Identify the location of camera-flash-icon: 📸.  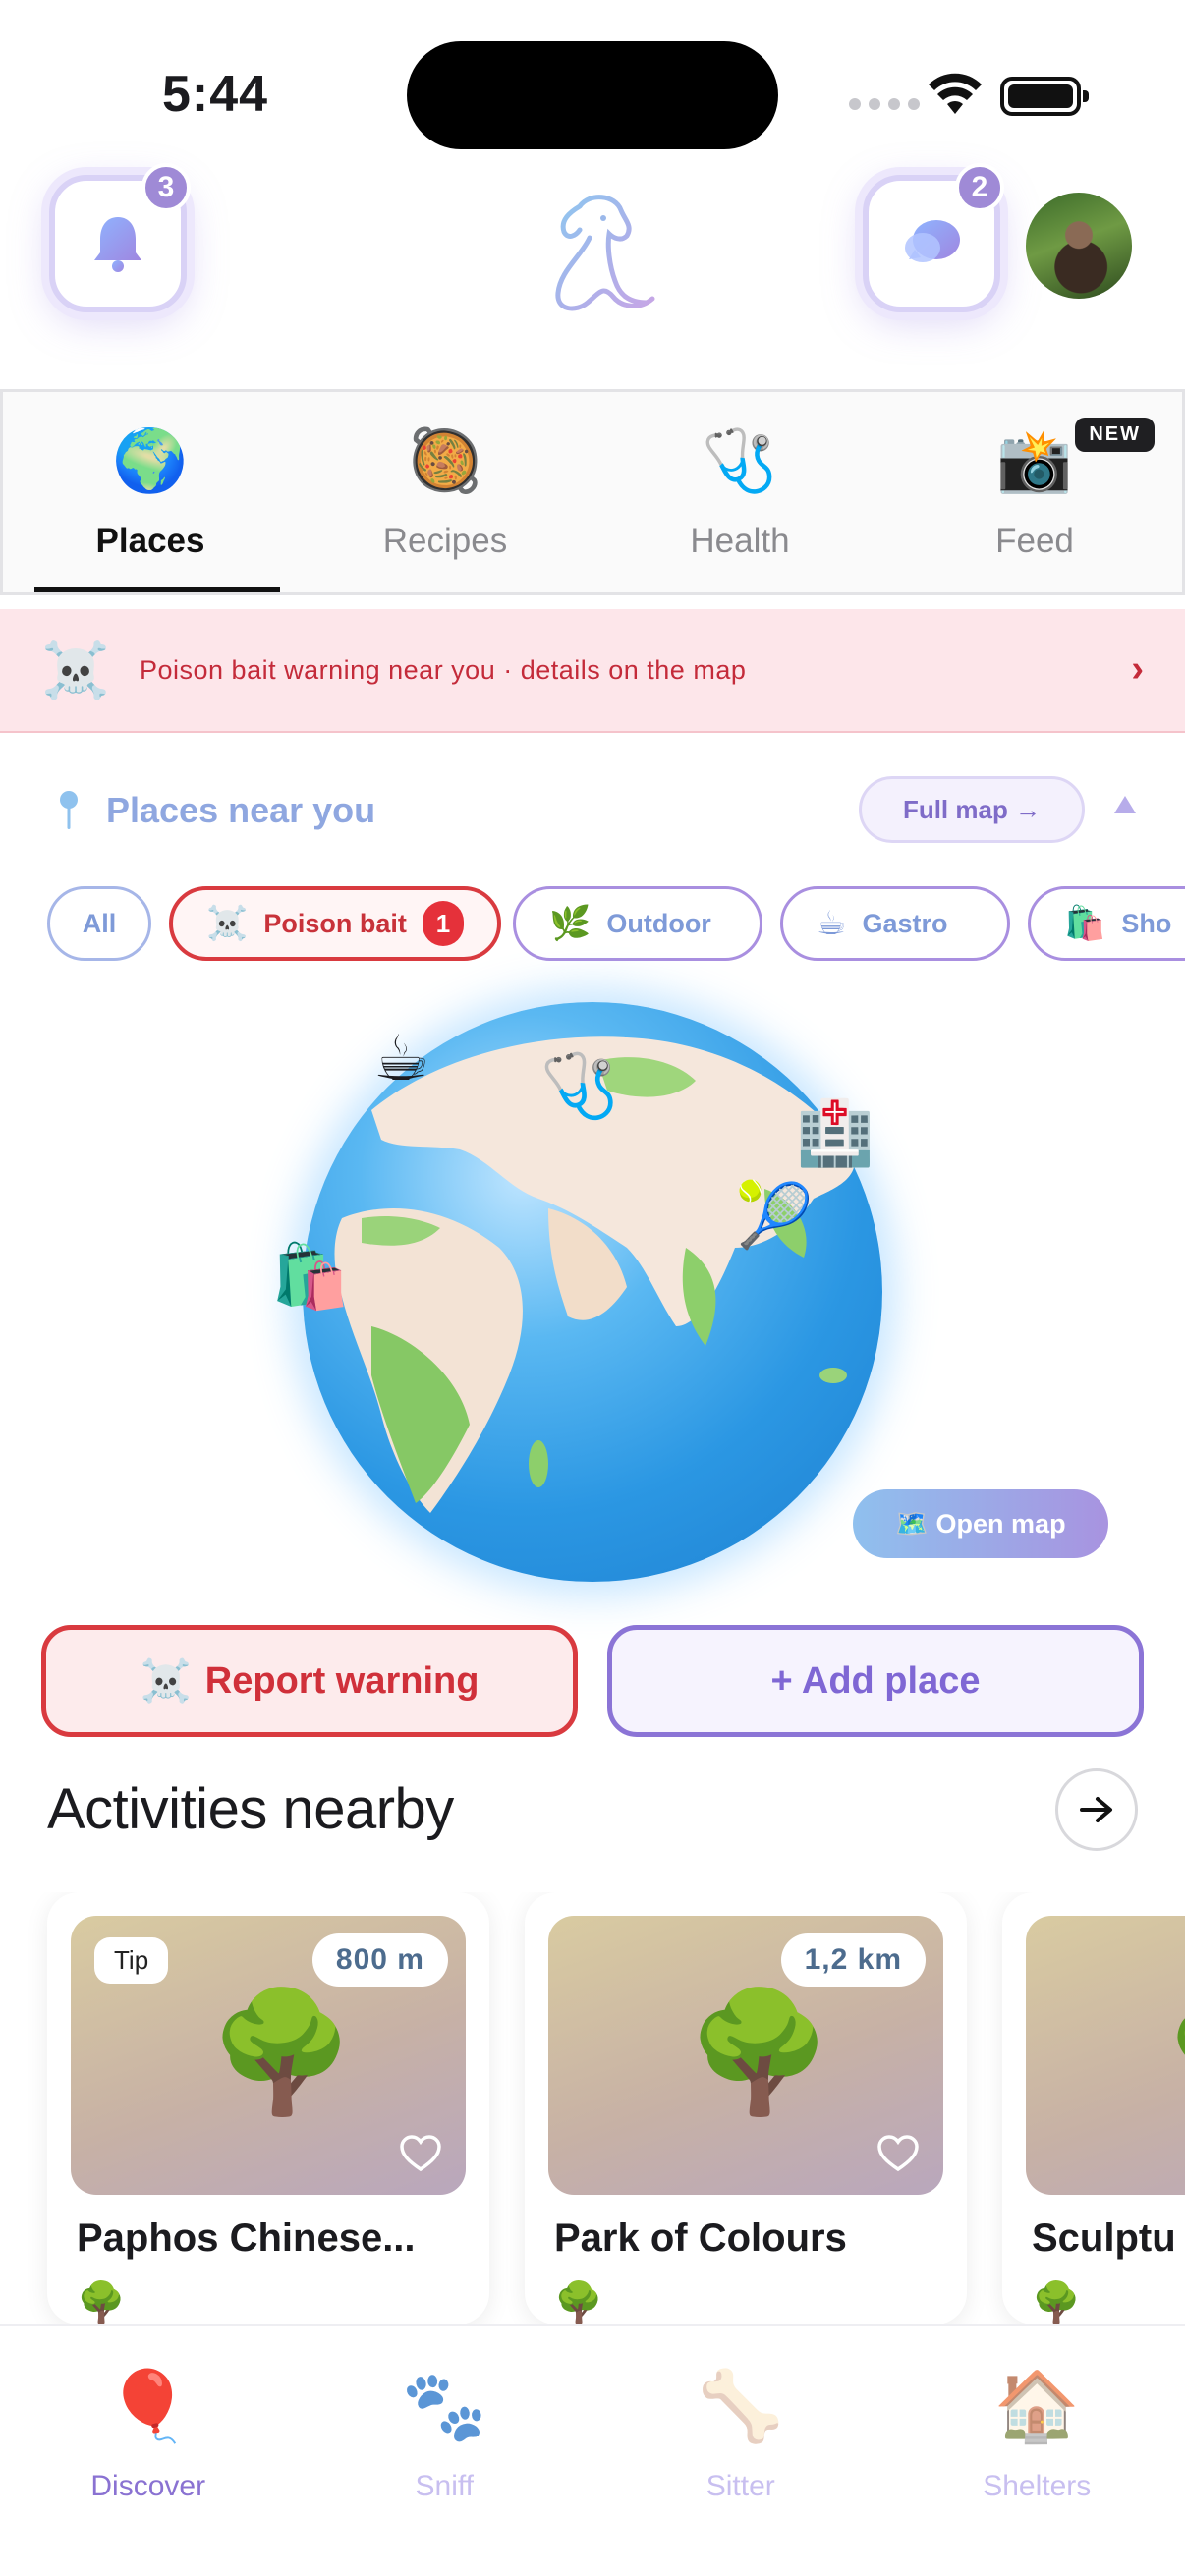
(1034, 461).